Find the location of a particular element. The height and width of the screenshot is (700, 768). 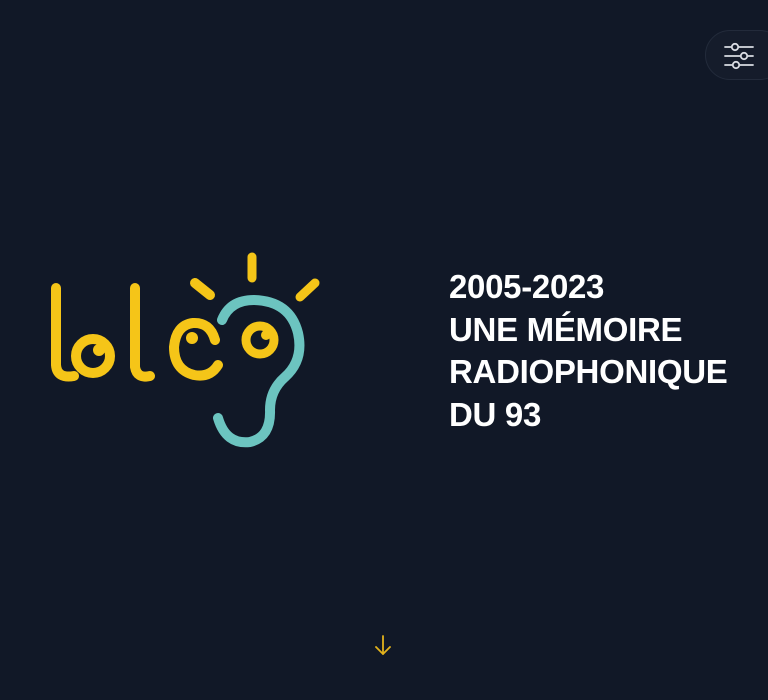

arrow-down-icon is located at coordinates (383, 646).